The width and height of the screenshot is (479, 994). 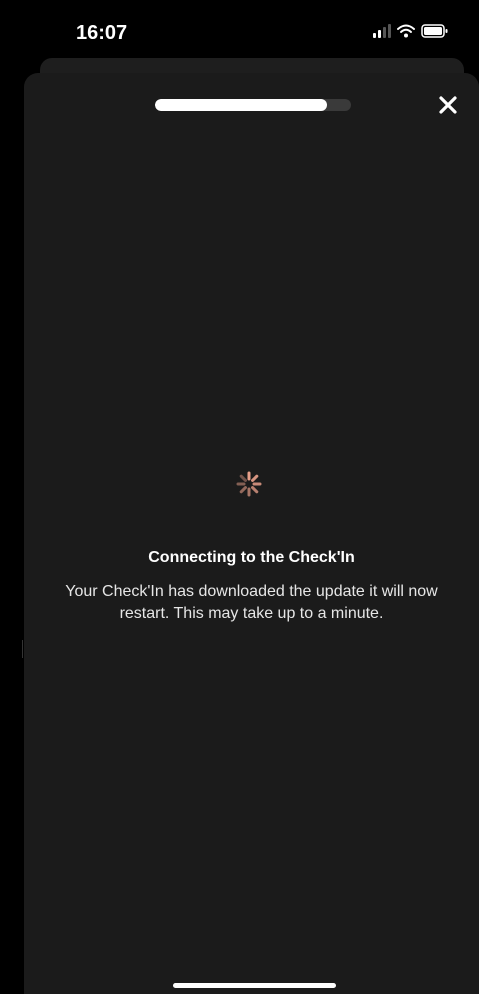 What do you see at coordinates (249, 484) in the screenshot?
I see `loading-spinner-icon` at bounding box center [249, 484].